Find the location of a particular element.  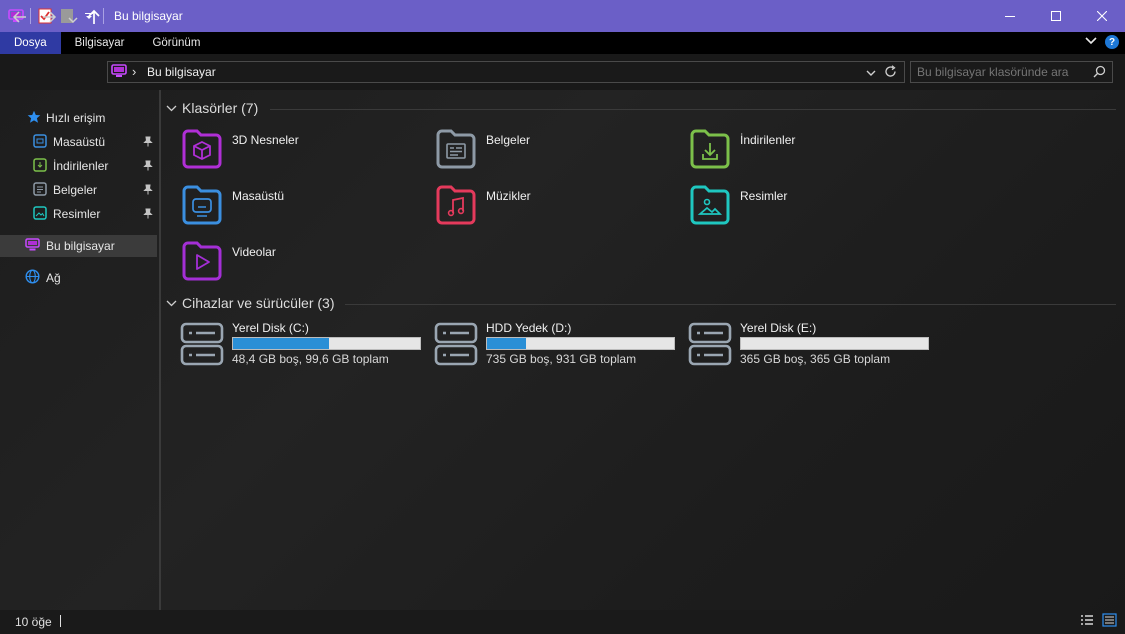

minimize-icon is located at coordinates (1010, 16).